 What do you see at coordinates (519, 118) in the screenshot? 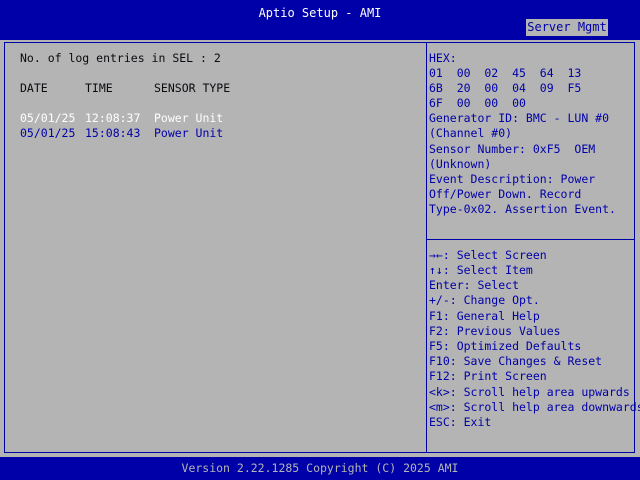
I see `detail-generator-id: Generator ID: BMC - LUN #0` at bounding box center [519, 118].